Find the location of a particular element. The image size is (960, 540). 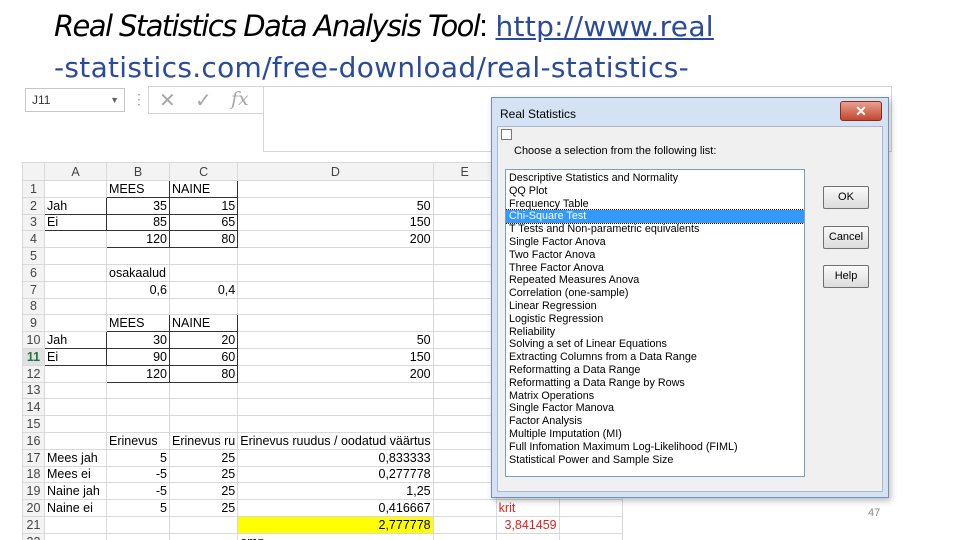

cell-E10 is located at coordinates (464, 340).